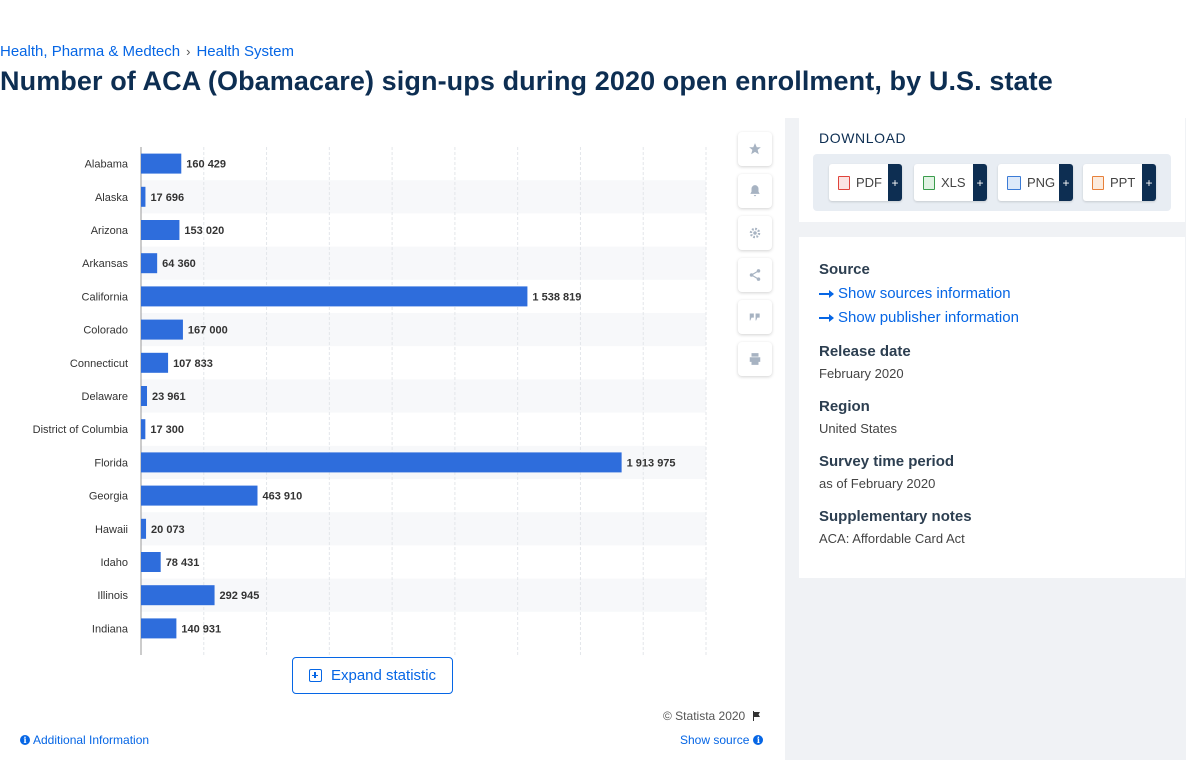 This screenshot has width=1186, height=760. What do you see at coordinates (869, 182) in the screenshot?
I see `download-pdf-label: PDF` at bounding box center [869, 182].